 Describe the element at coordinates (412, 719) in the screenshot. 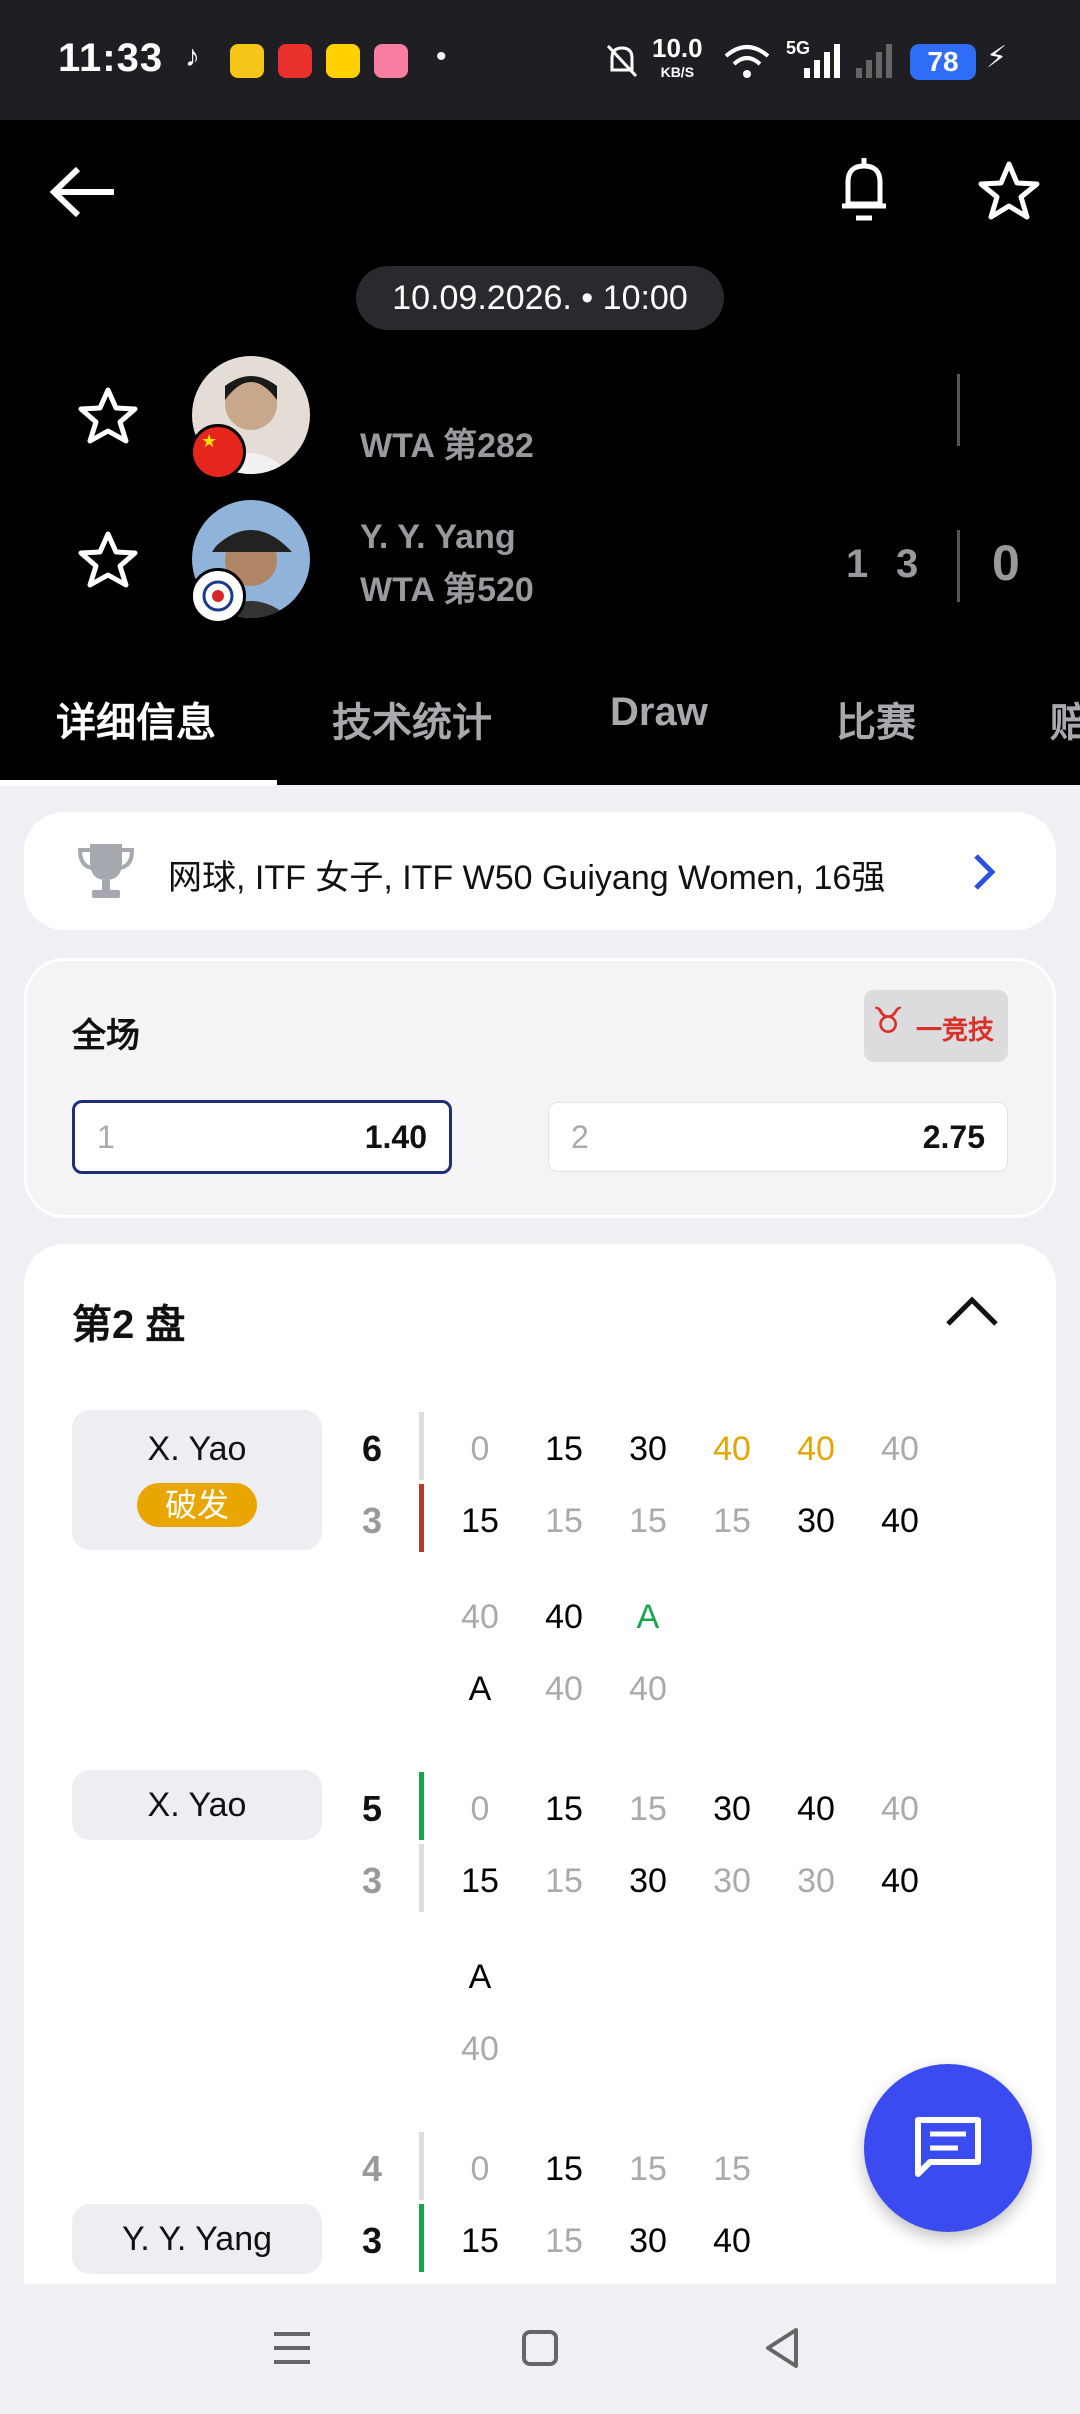

I see `tab-statistics: 技术统计` at that location.